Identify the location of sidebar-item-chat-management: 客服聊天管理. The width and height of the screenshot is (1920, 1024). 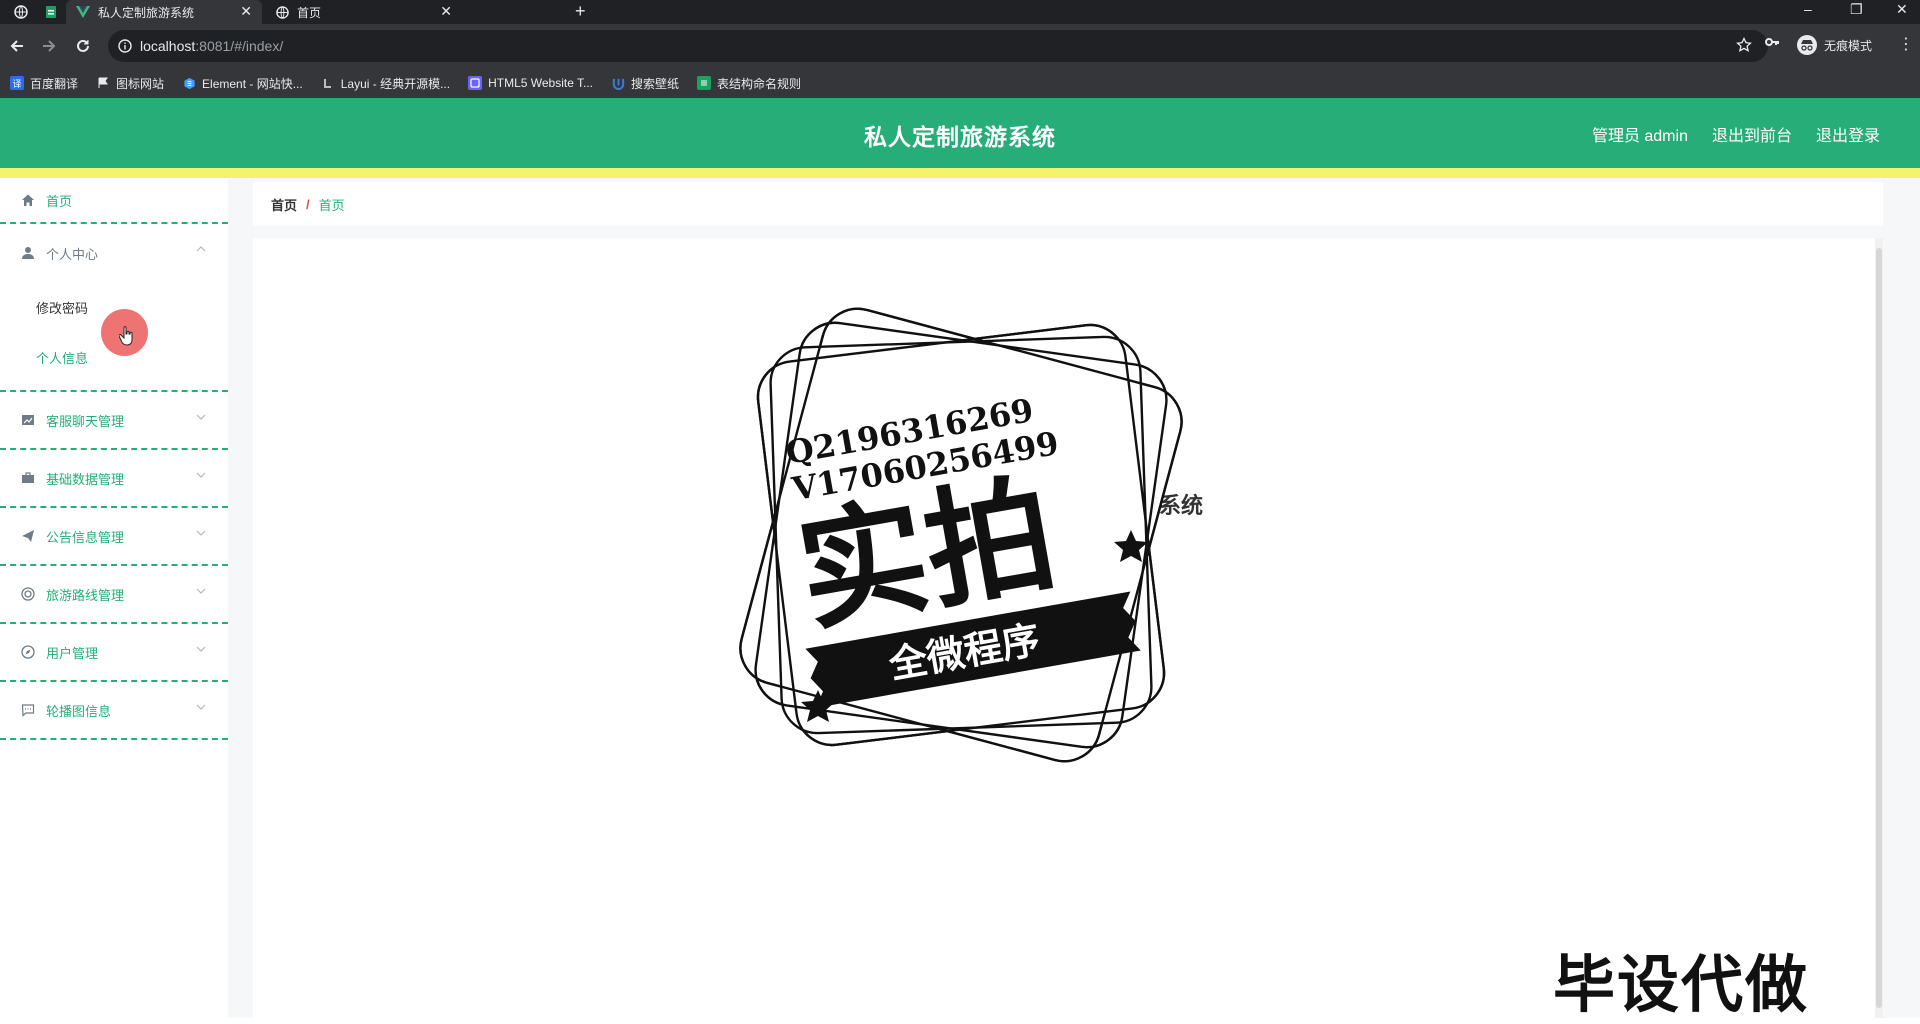
(114, 421).